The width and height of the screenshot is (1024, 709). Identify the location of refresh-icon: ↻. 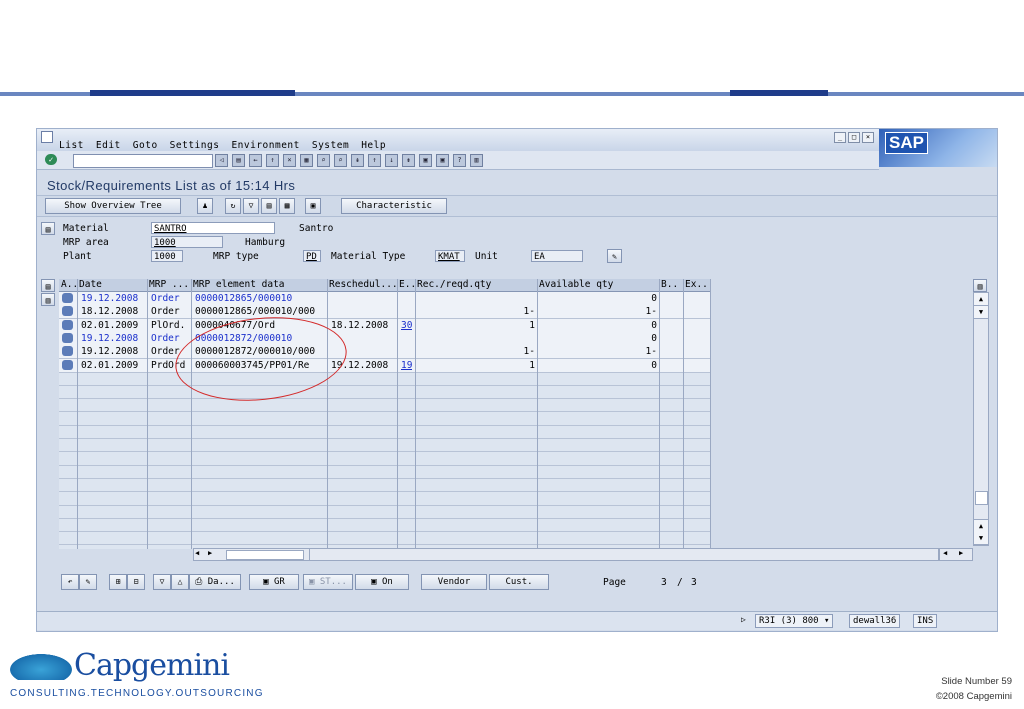
(233, 206).